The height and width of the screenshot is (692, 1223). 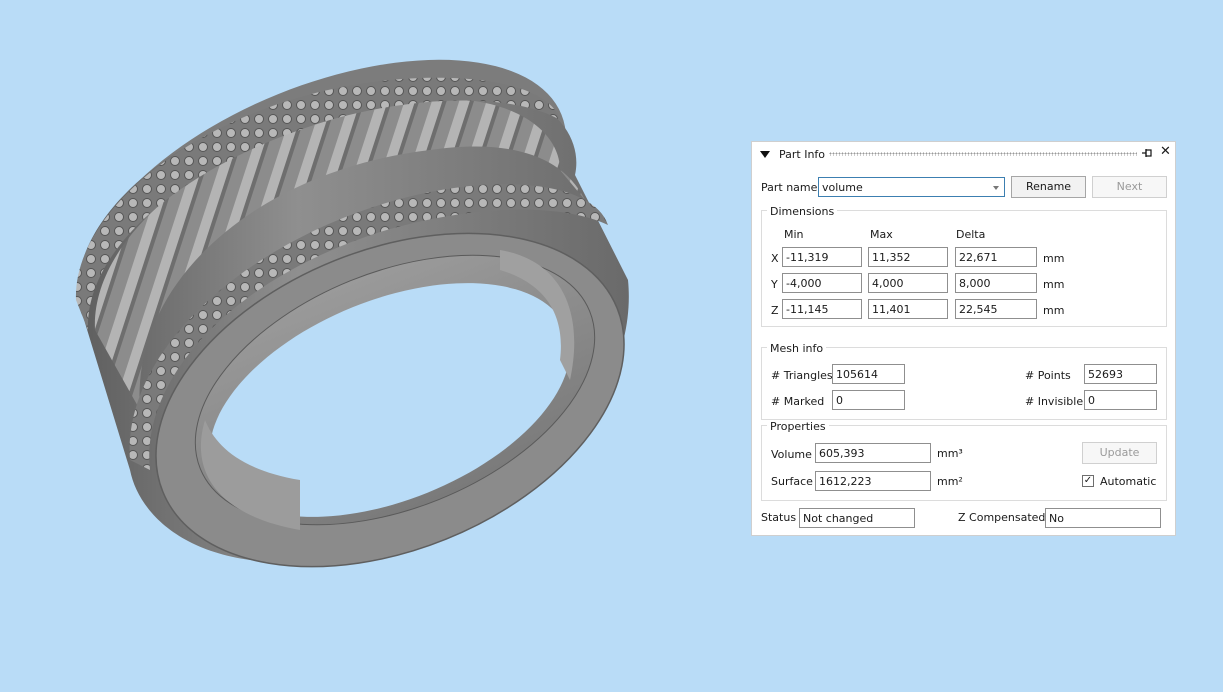 I want to click on triangles-field: 105614, so click(x=868, y=374).